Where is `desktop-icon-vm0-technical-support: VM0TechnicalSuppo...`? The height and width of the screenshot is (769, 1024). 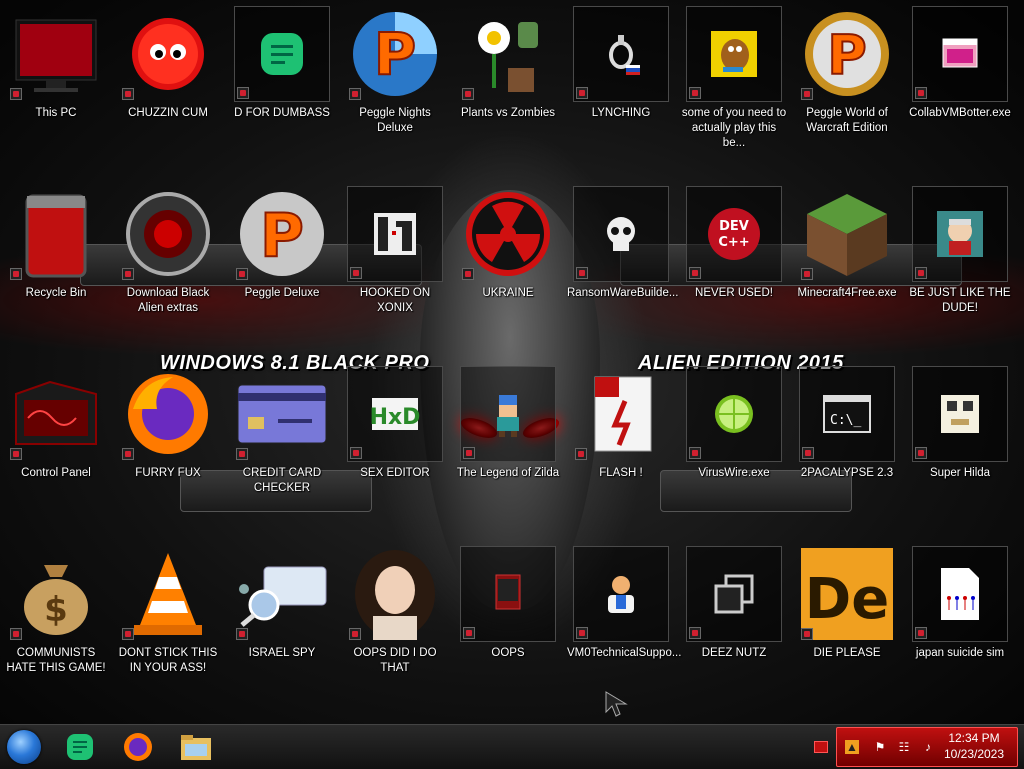 desktop-icon-vm0-technical-support: VM0TechnicalSuppo... is located at coordinates (623, 625).